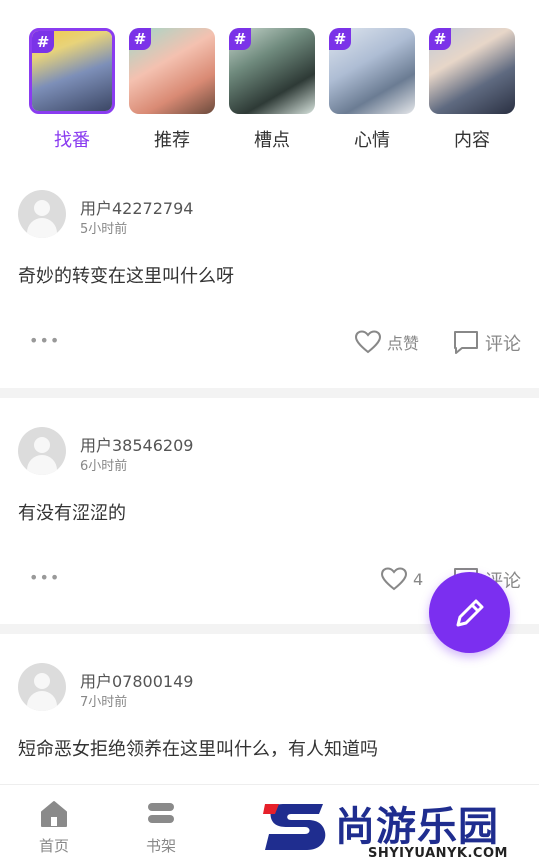  What do you see at coordinates (403, 343) in the screenshot?
I see `like-label: 点赞` at bounding box center [403, 343].